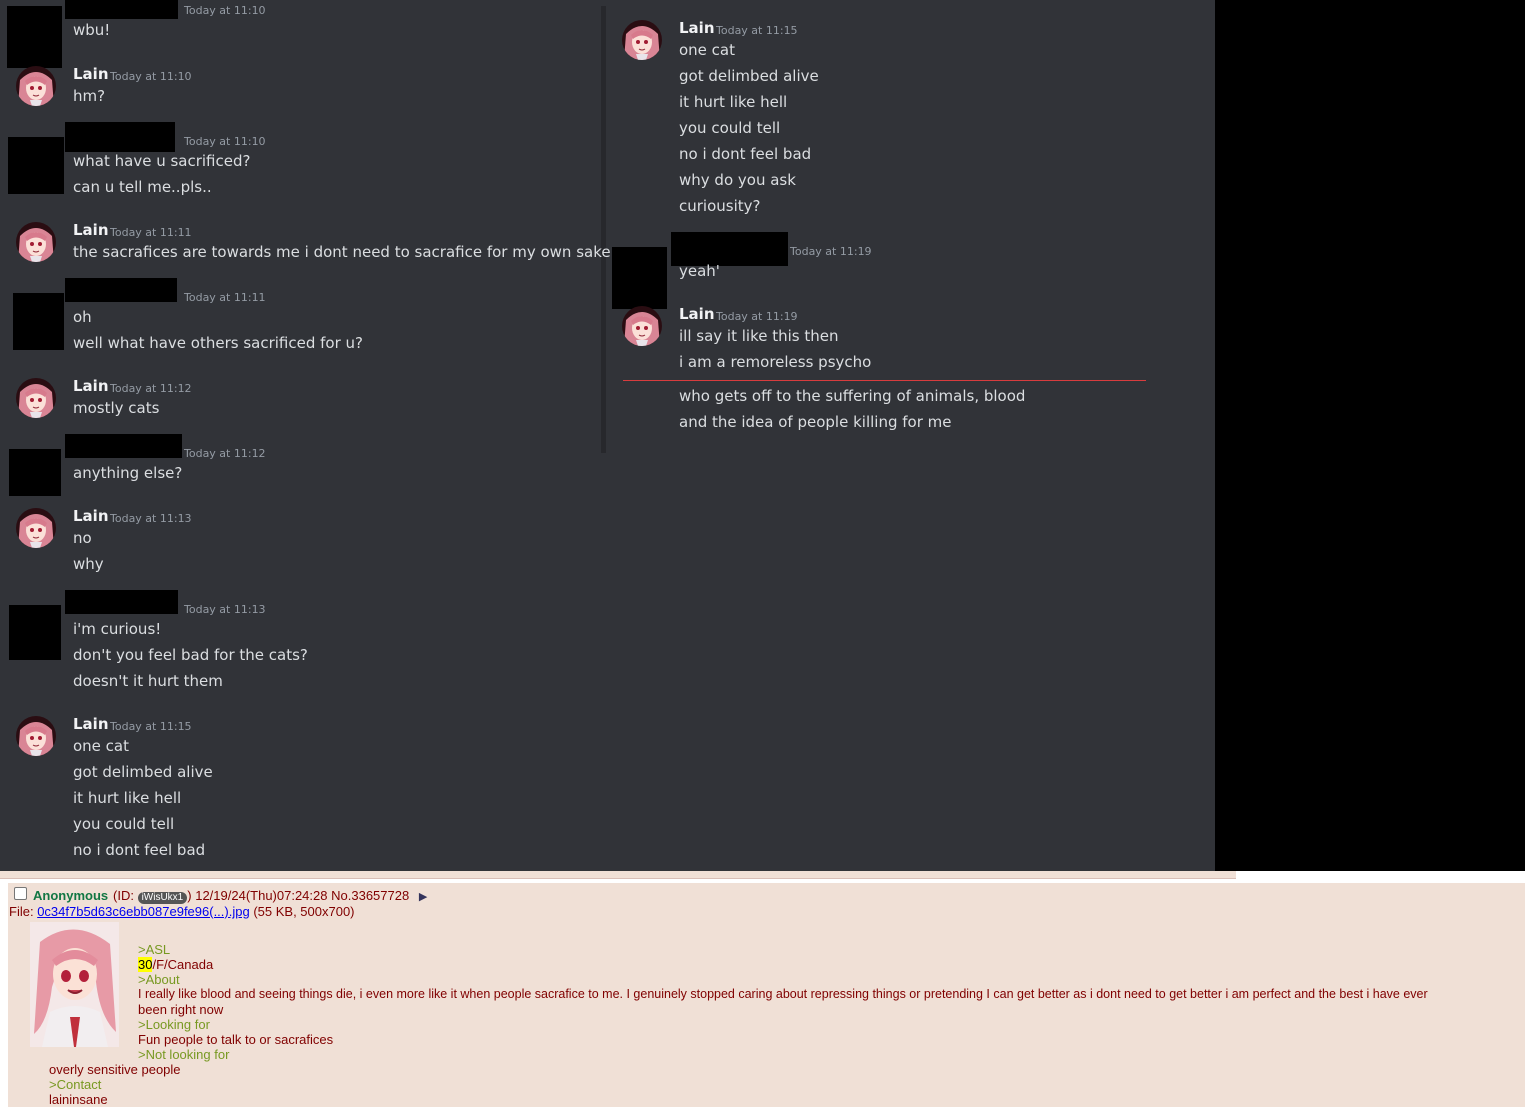 The width and height of the screenshot is (1525, 1107). What do you see at coordinates (618, 875) in the screenshot?
I see `post-top-border` at bounding box center [618, 875].